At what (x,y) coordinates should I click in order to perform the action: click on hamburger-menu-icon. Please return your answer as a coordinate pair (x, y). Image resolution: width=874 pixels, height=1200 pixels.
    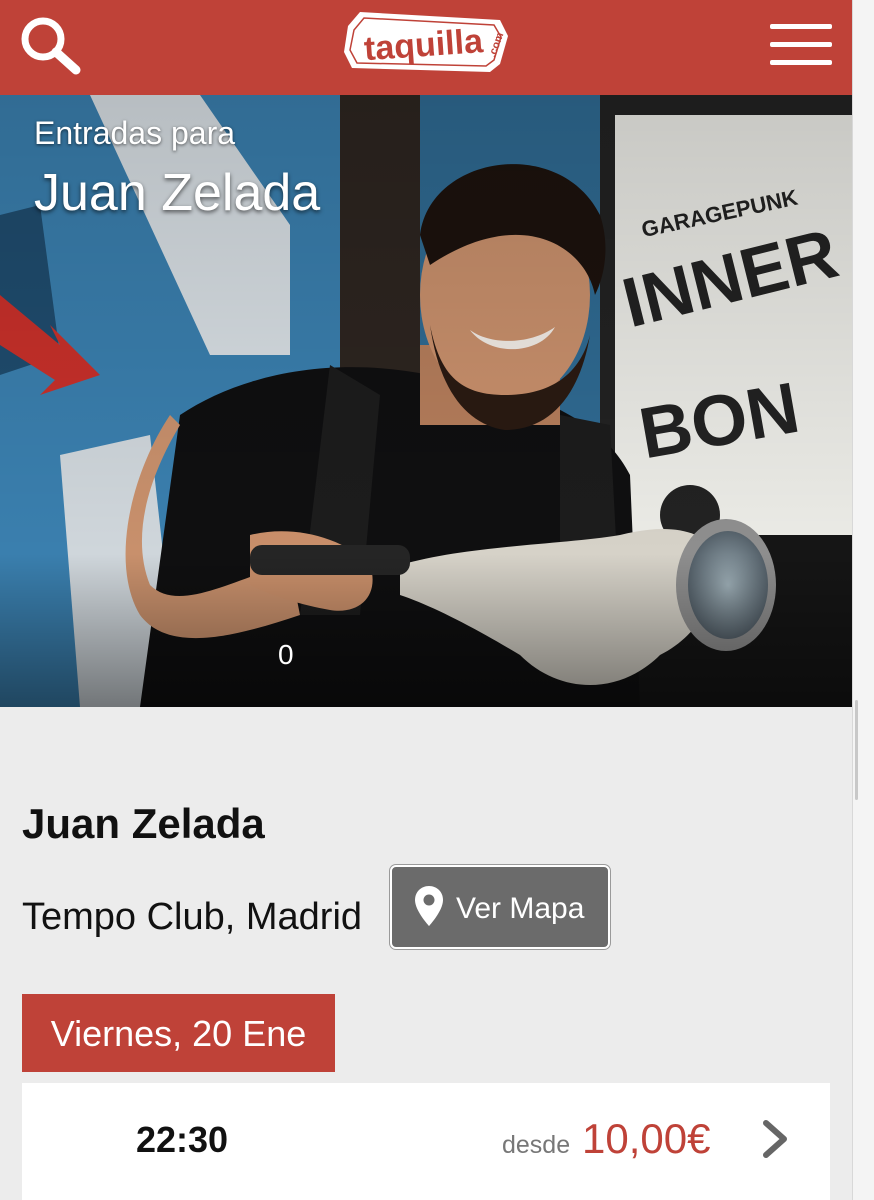
    Looking at the image, I should click on (801, 26).